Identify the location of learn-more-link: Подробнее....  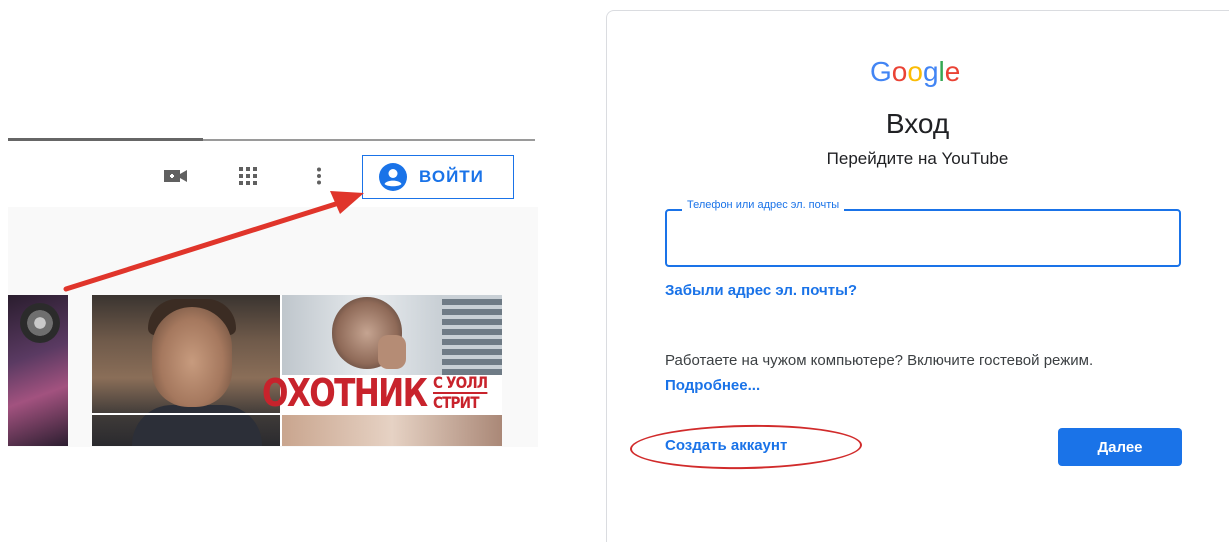
(712, 385).